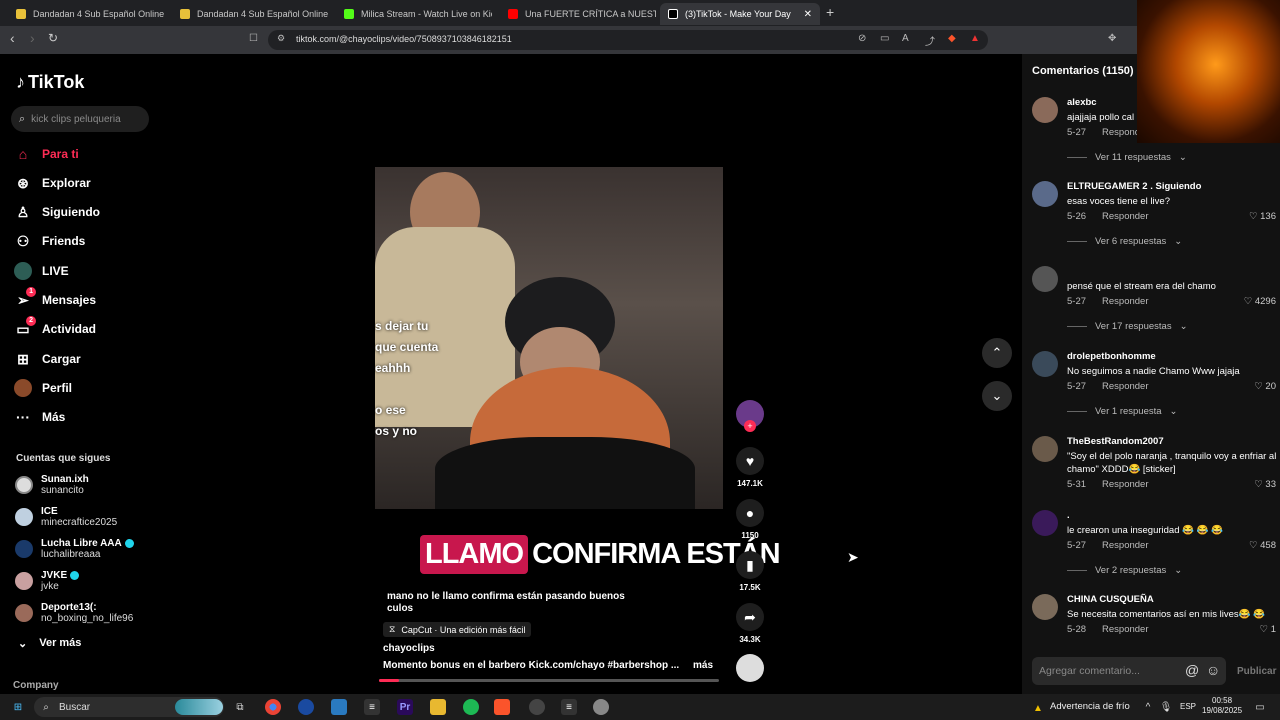  What do you see at coordinates (471, 707) in the screenshot?
I see `spotify-icon` at bounding box center [471, 707].